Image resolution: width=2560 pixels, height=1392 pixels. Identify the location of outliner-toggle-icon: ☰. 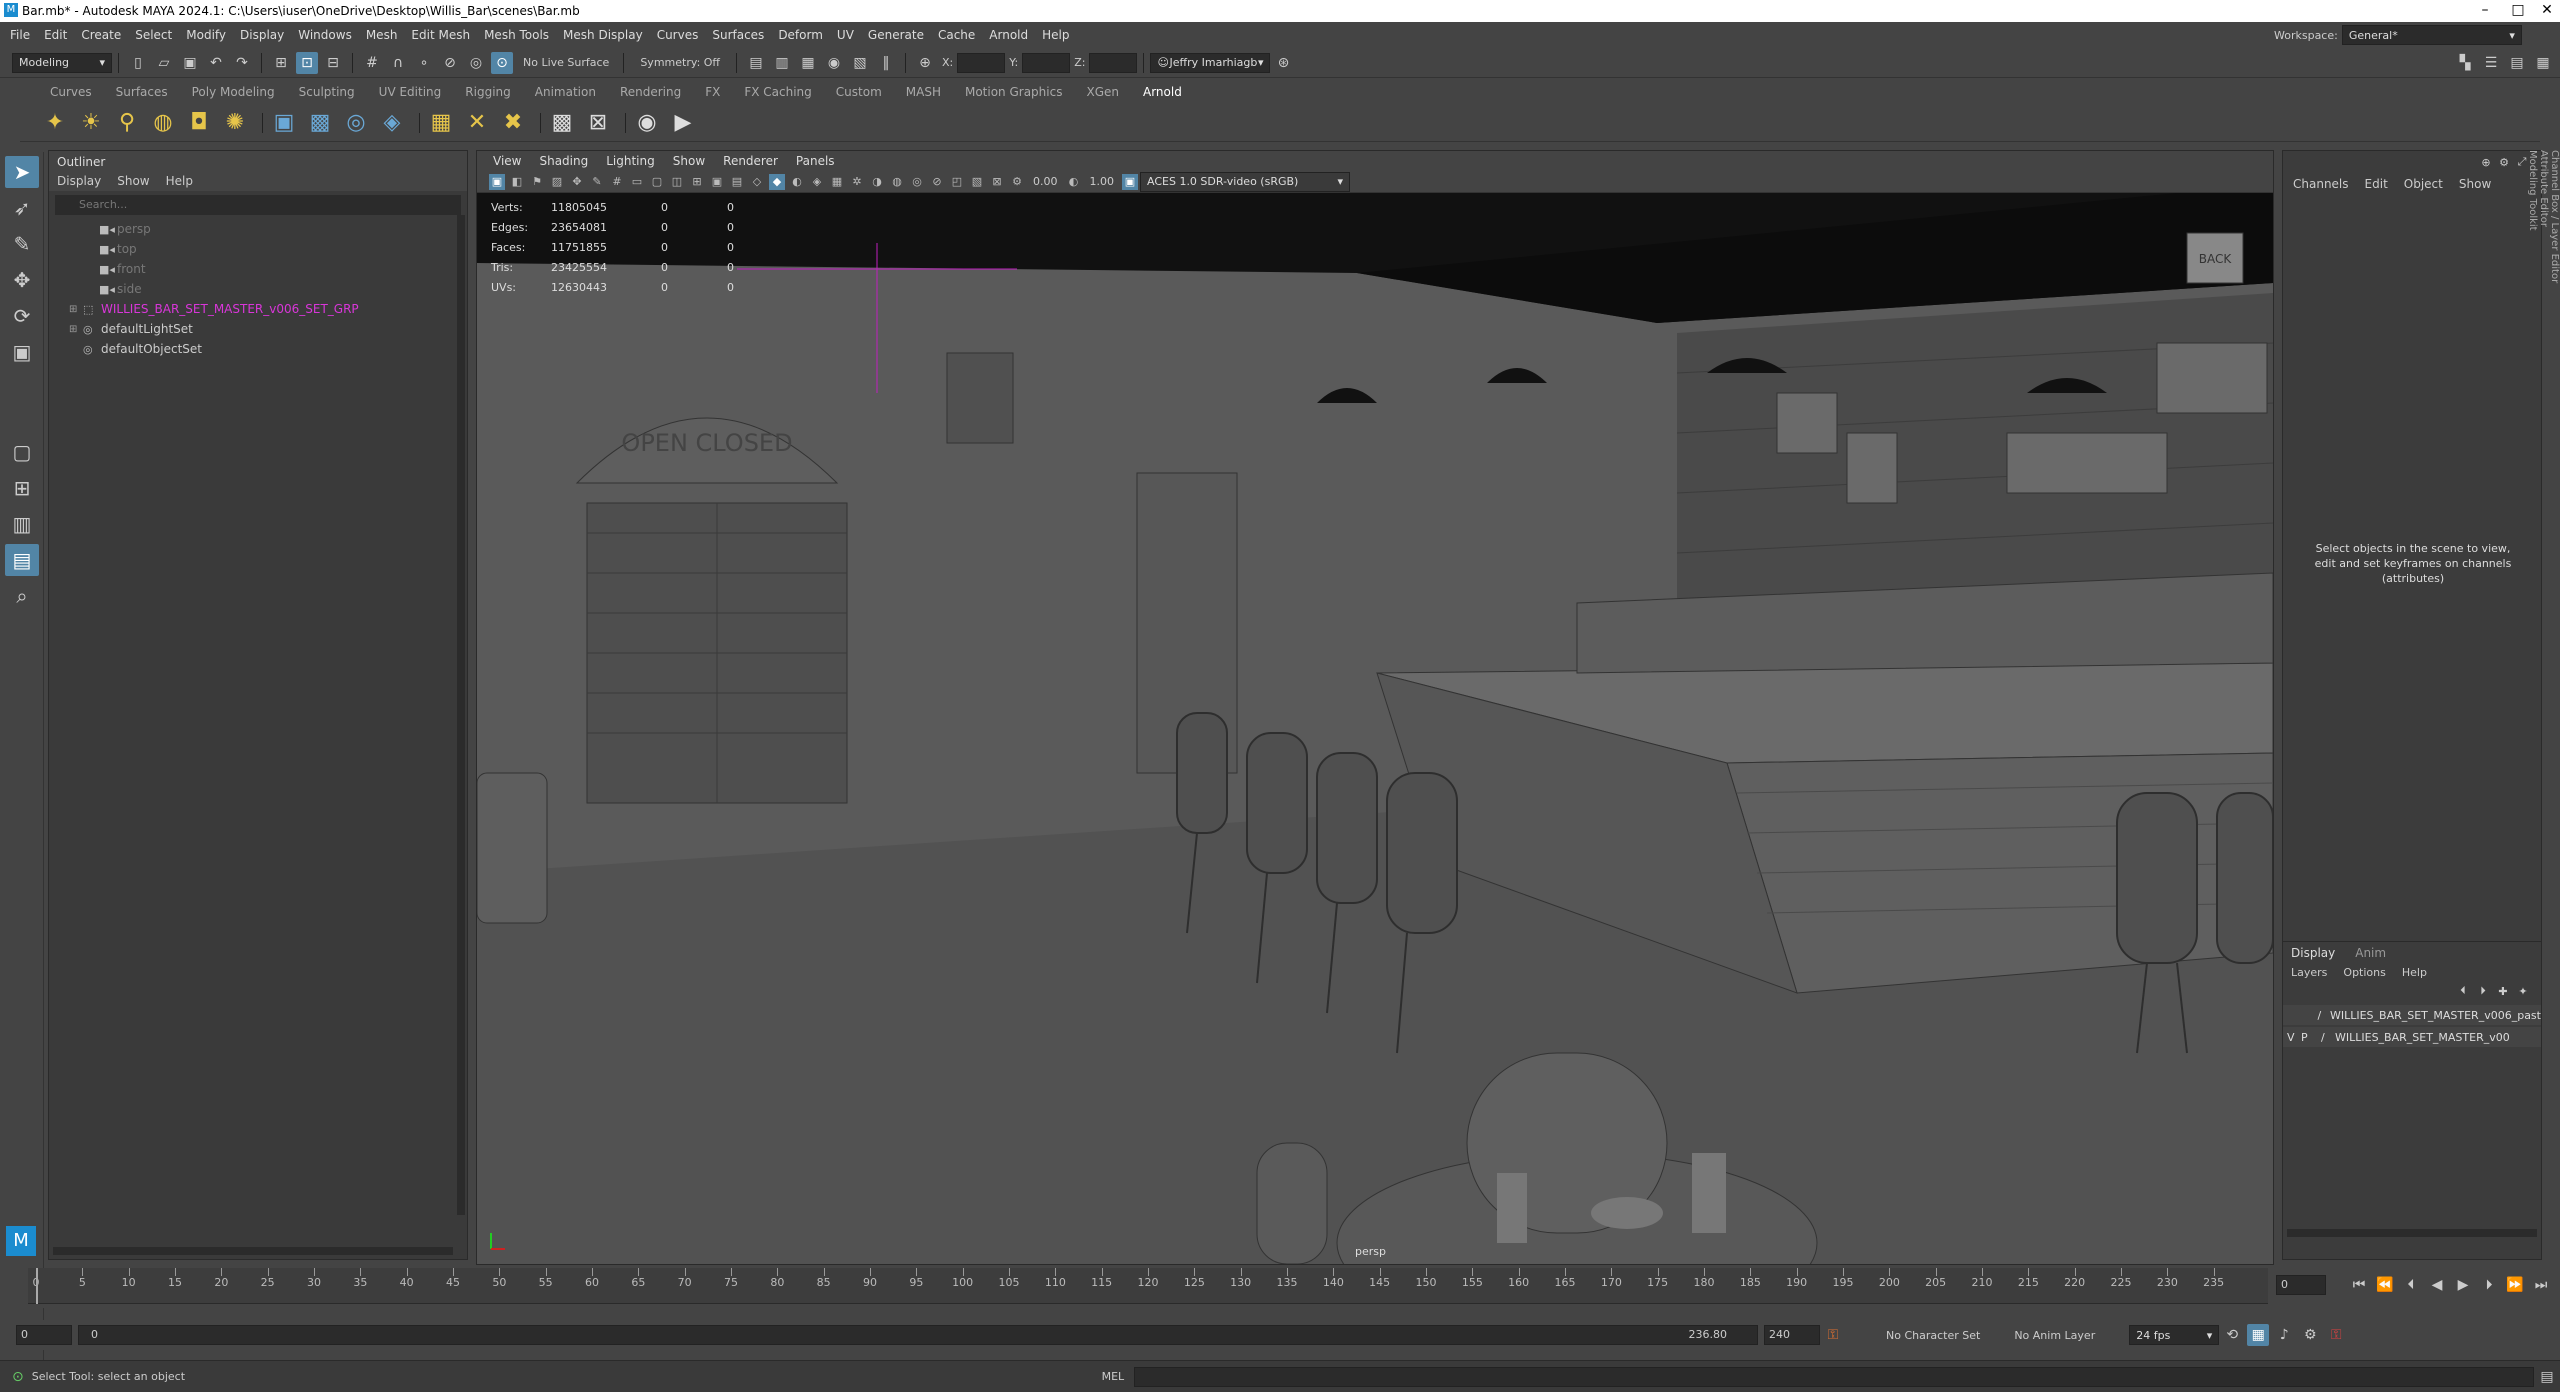
(2491, 63).